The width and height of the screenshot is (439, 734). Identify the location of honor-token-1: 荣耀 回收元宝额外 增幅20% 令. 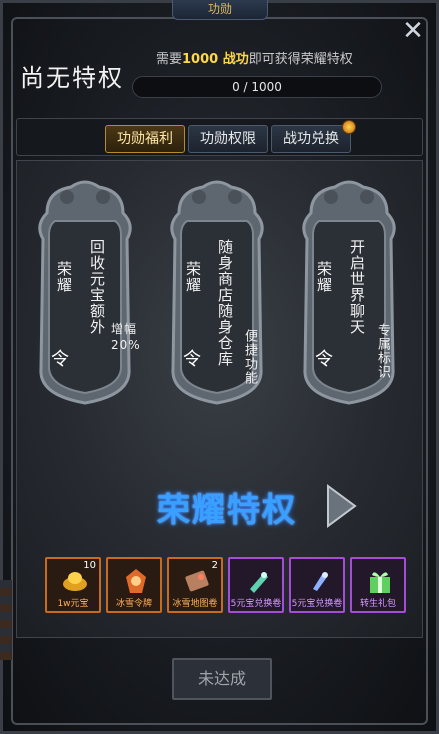
(85, 291).